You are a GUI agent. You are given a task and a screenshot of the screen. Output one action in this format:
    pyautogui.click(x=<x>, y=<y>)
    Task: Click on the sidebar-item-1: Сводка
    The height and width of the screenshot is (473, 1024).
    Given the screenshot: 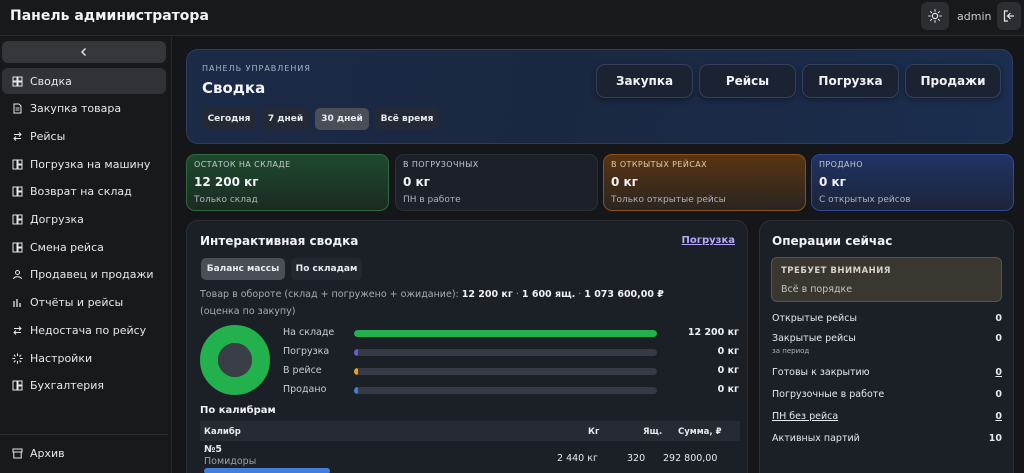 What is the action you would take?
    pyautogui.click(x=84, y=81)
    